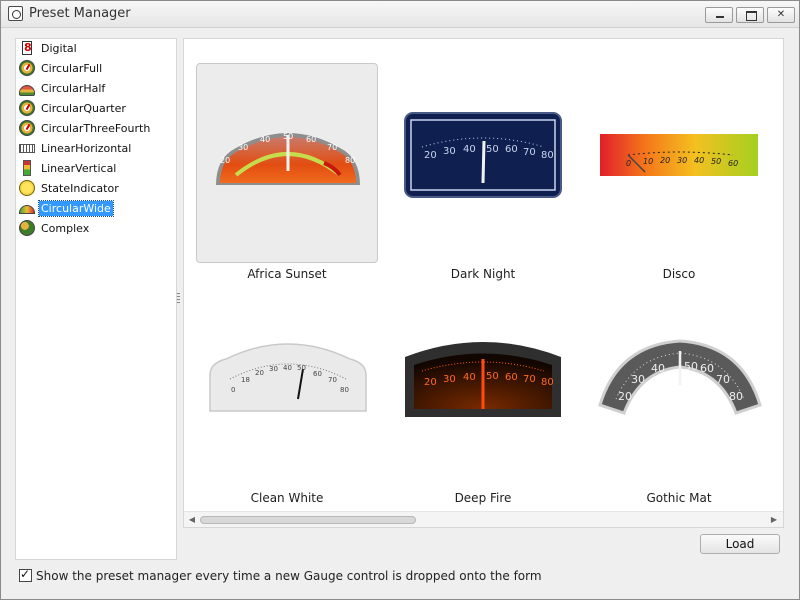  I want to click on tree-item-circular-three-fourth: CircularThreeFourth, so click(85, 128).